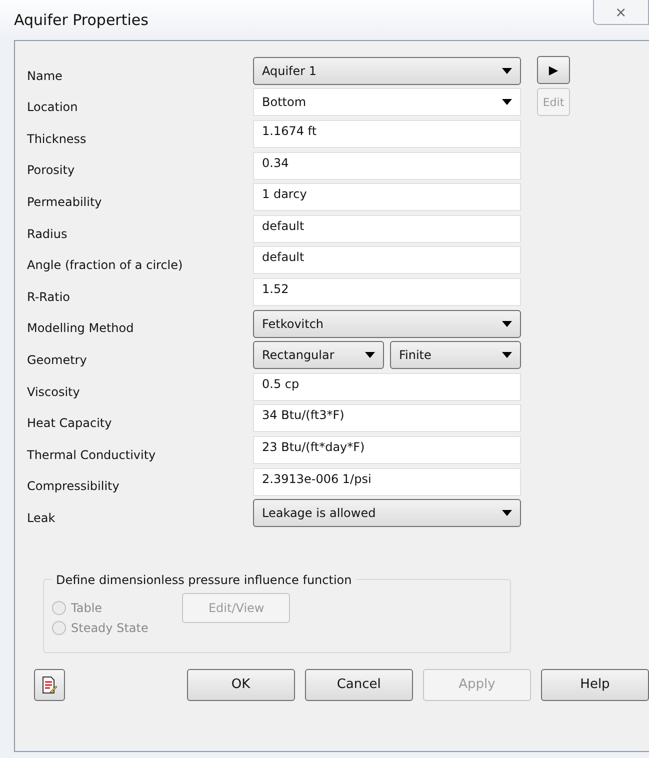 This screenshot has width=649, height=758. I want to click on input-field: 1 darcy, so click(387, 197).